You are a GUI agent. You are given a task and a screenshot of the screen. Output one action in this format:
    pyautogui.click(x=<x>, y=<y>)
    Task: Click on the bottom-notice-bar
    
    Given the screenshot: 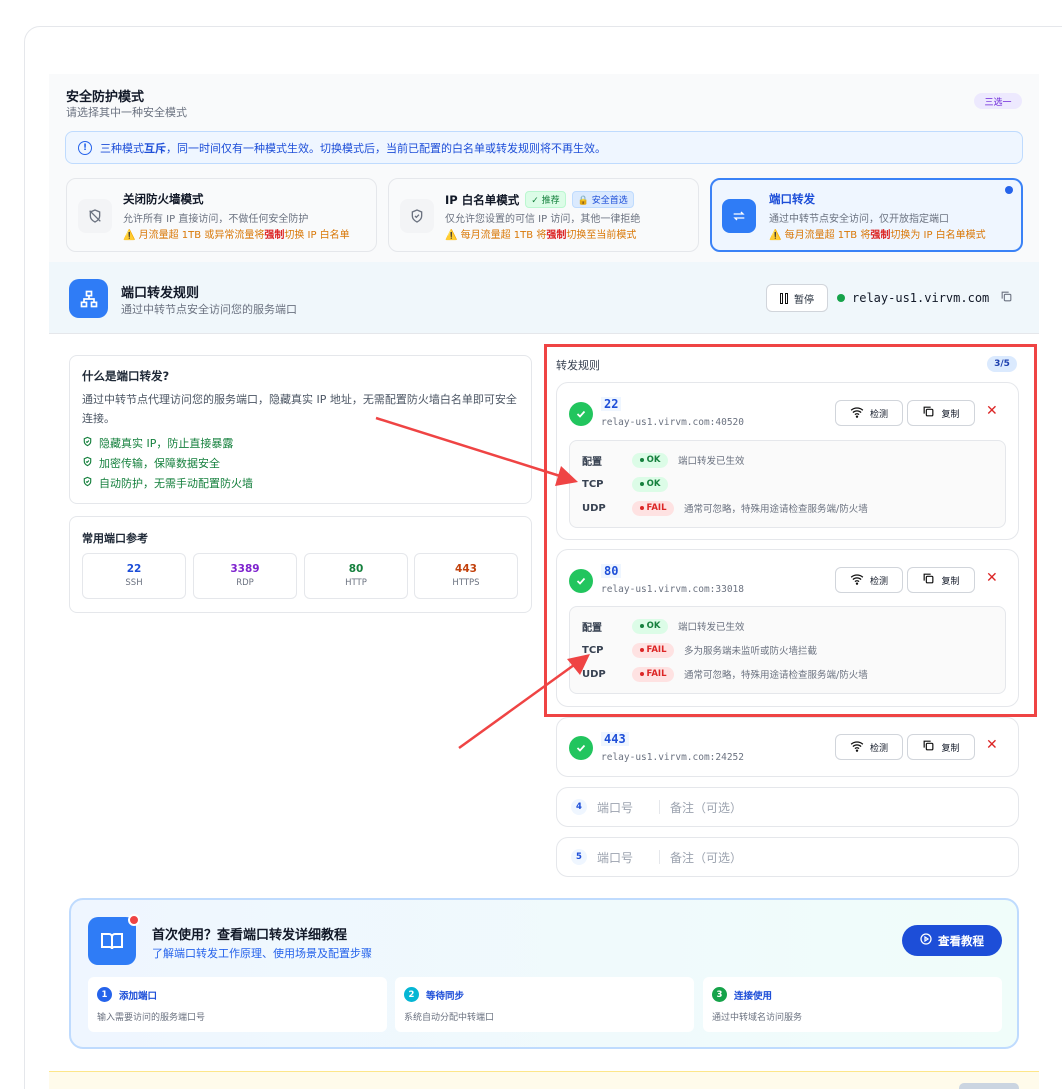 What is the action you would take?
    pyautogui.click(x=544, y=1080)
    